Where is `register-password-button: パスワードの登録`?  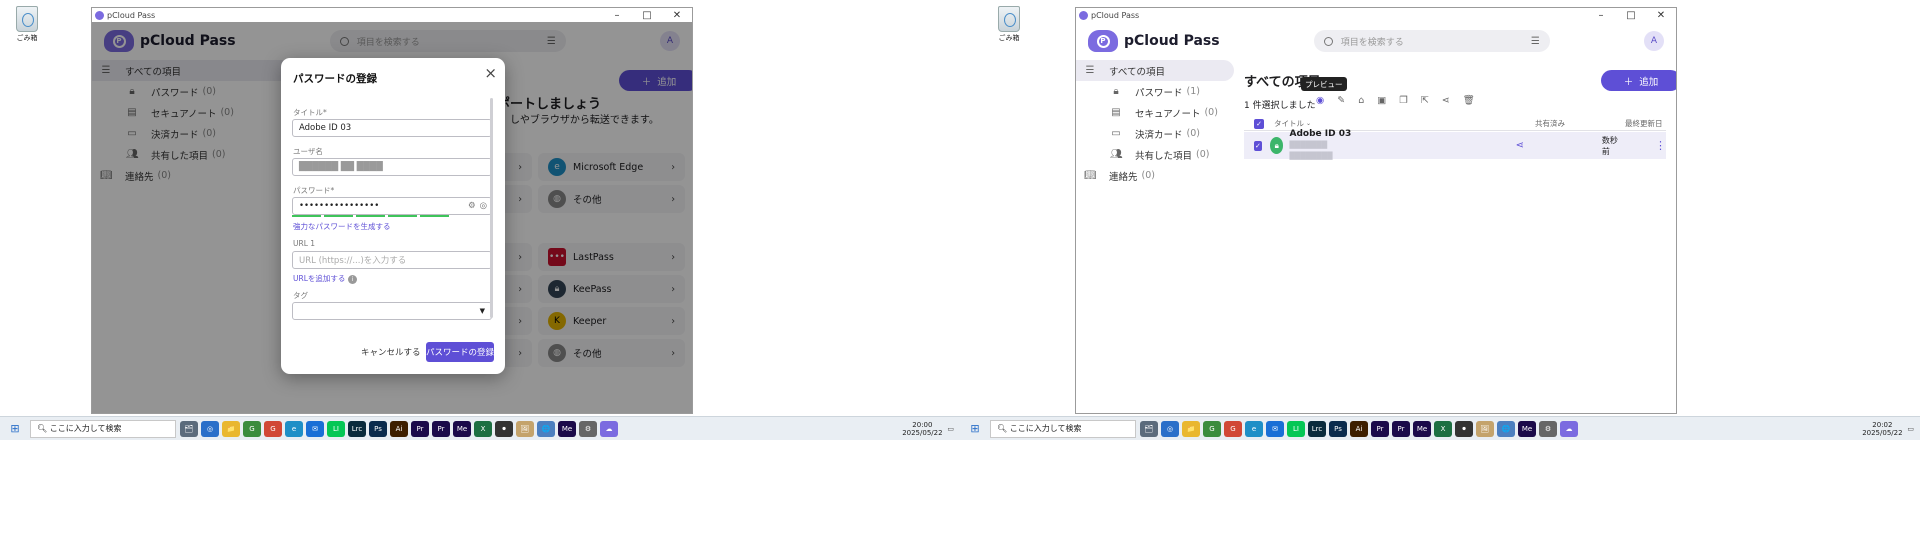 register-password-button: パスワードの登録 is located at coordinates (460, 352).